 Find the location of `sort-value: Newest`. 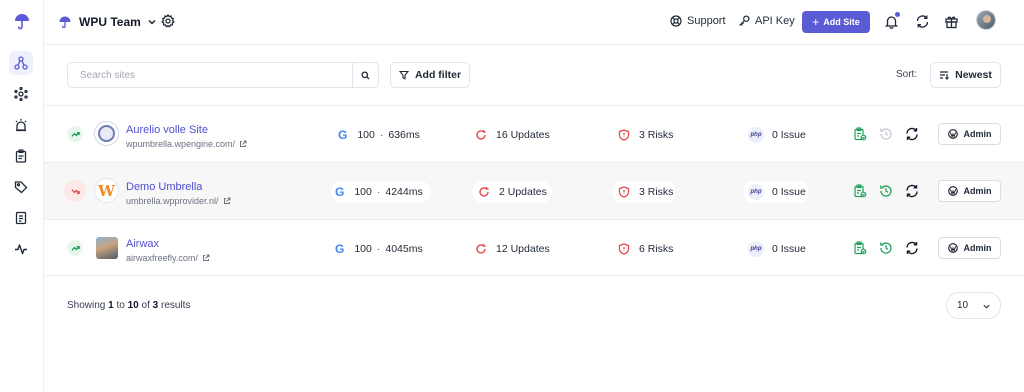

sort-value: Newest is located at coordinates (973, 75).